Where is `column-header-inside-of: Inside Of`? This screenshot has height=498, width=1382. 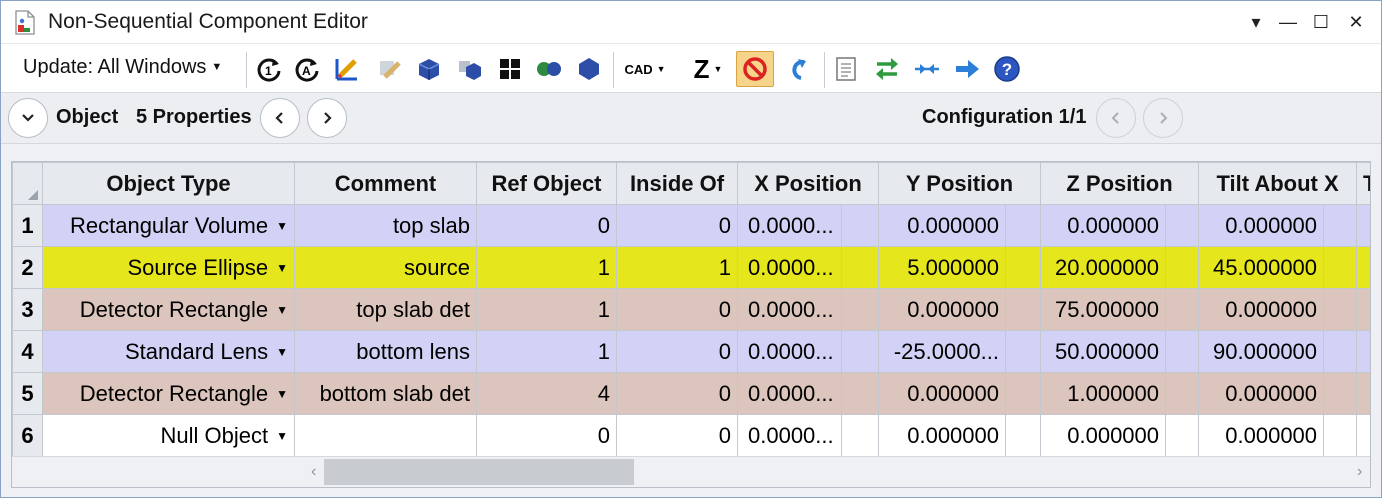 column-header-inside-of: Inside Of is located at coordinates (677, 183).